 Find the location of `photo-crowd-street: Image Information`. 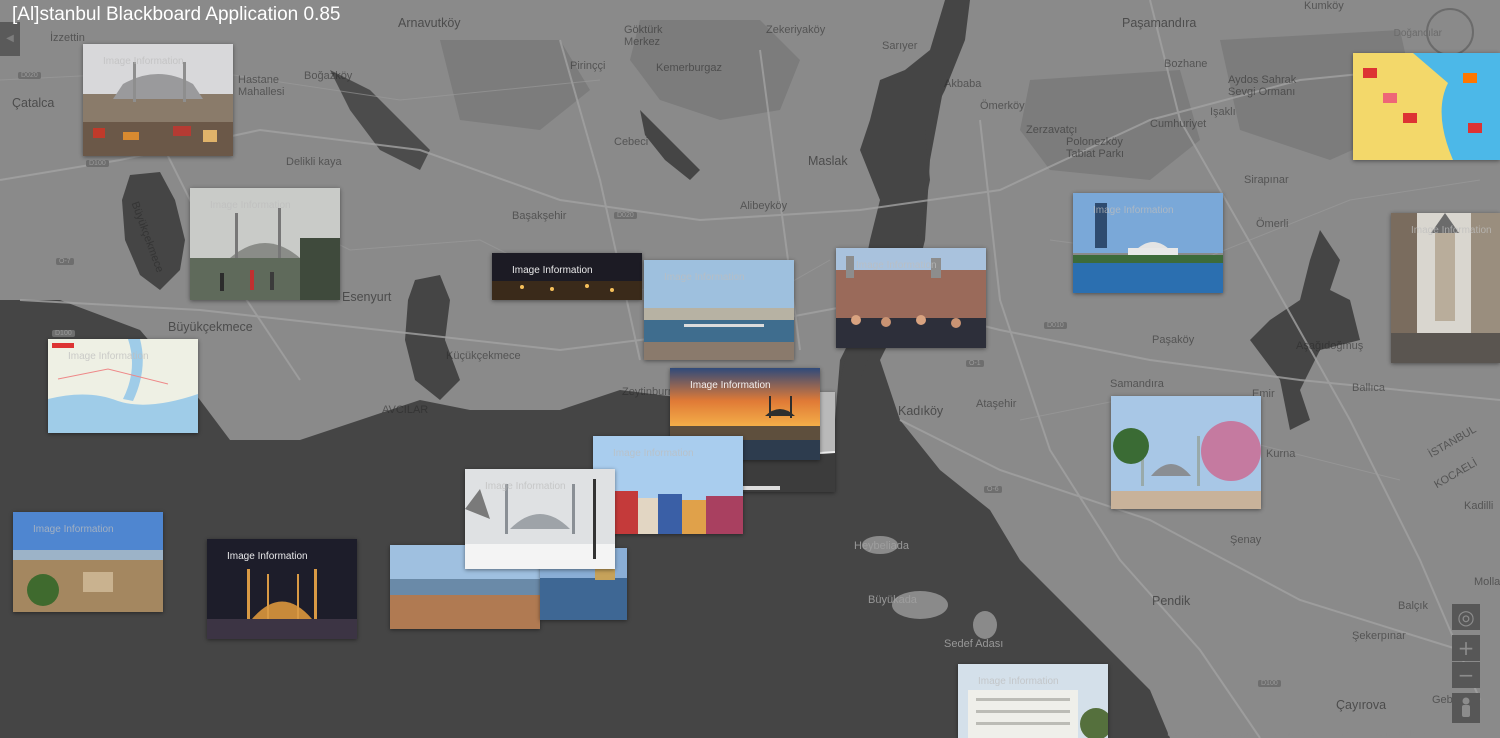

photo-crowd-street: Image Information is located at coordinates (911, 298).